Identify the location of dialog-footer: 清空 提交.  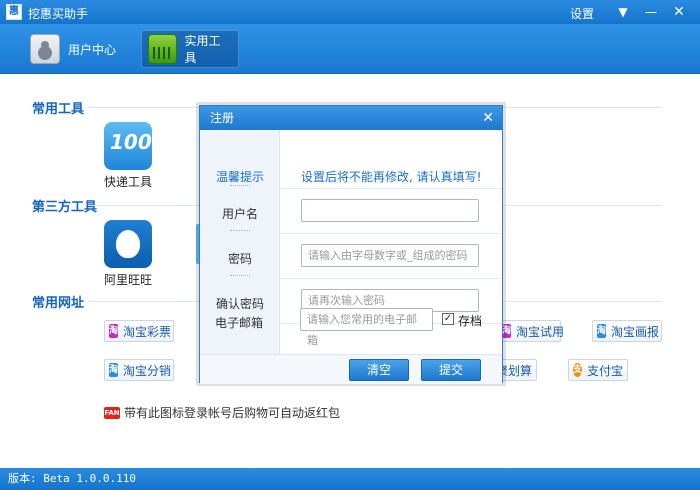
(351, 369).